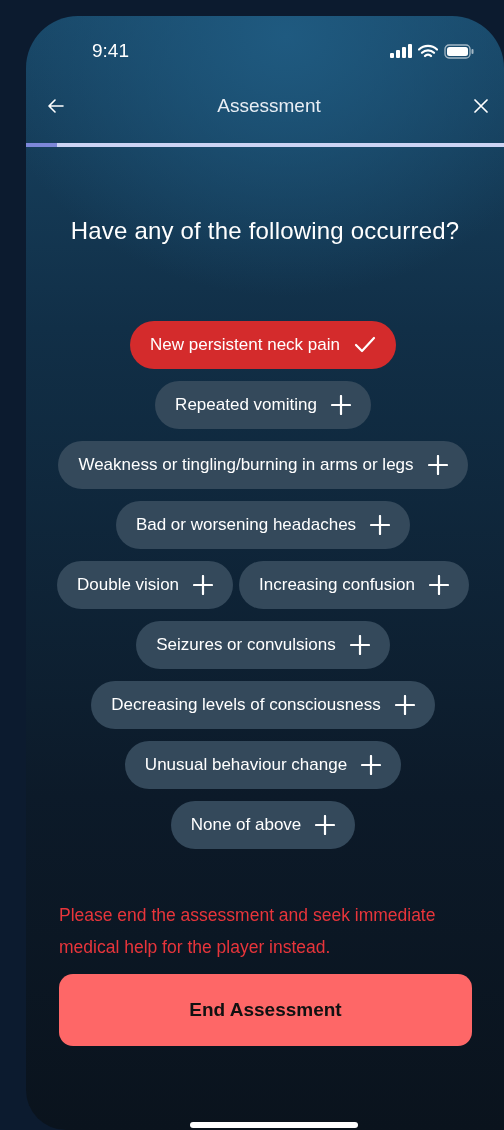  What do you see at coordinates (248, 931) in the screenshot?
I see `warning-text: Please end the assessment and seek immediate medical help for the player instead.` at bounding box center [248, 931].